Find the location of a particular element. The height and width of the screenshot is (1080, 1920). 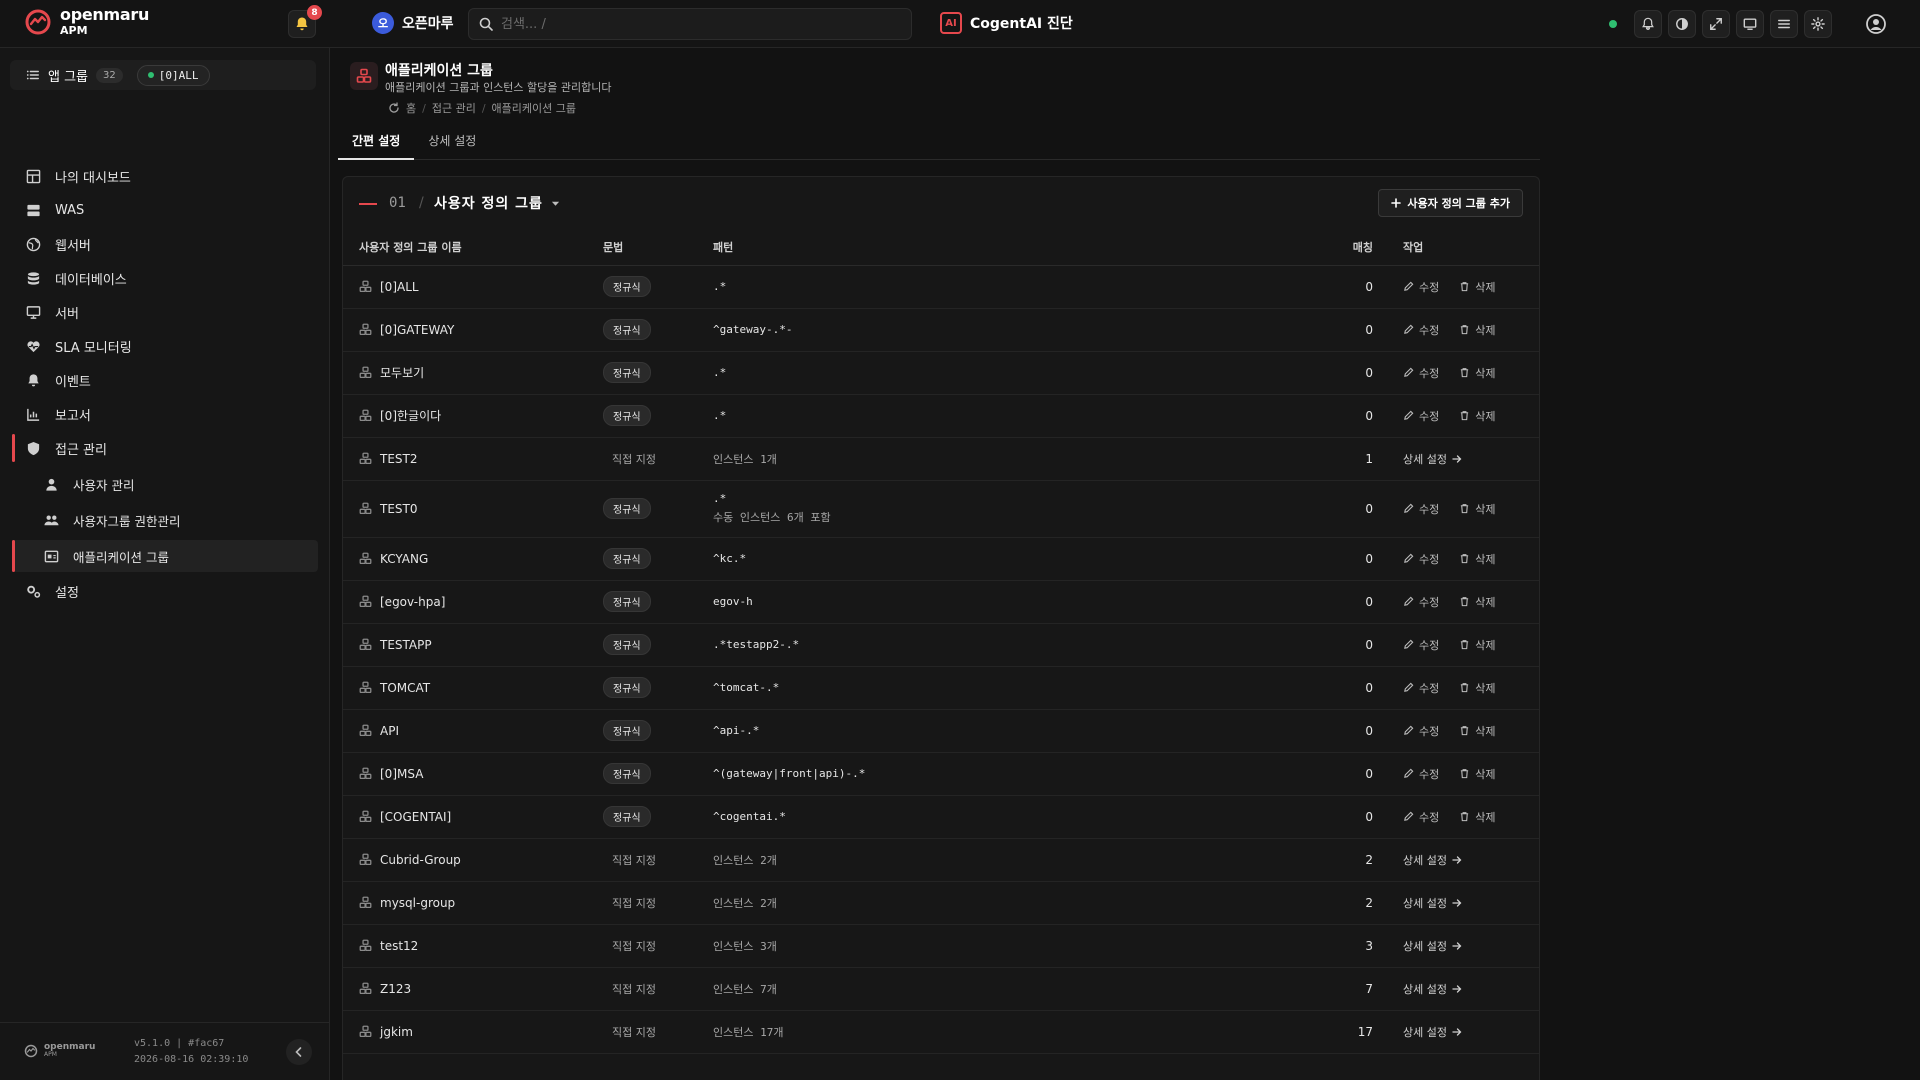

instance-count: 인스턴스 2개 is located at coordinates (745, 903).